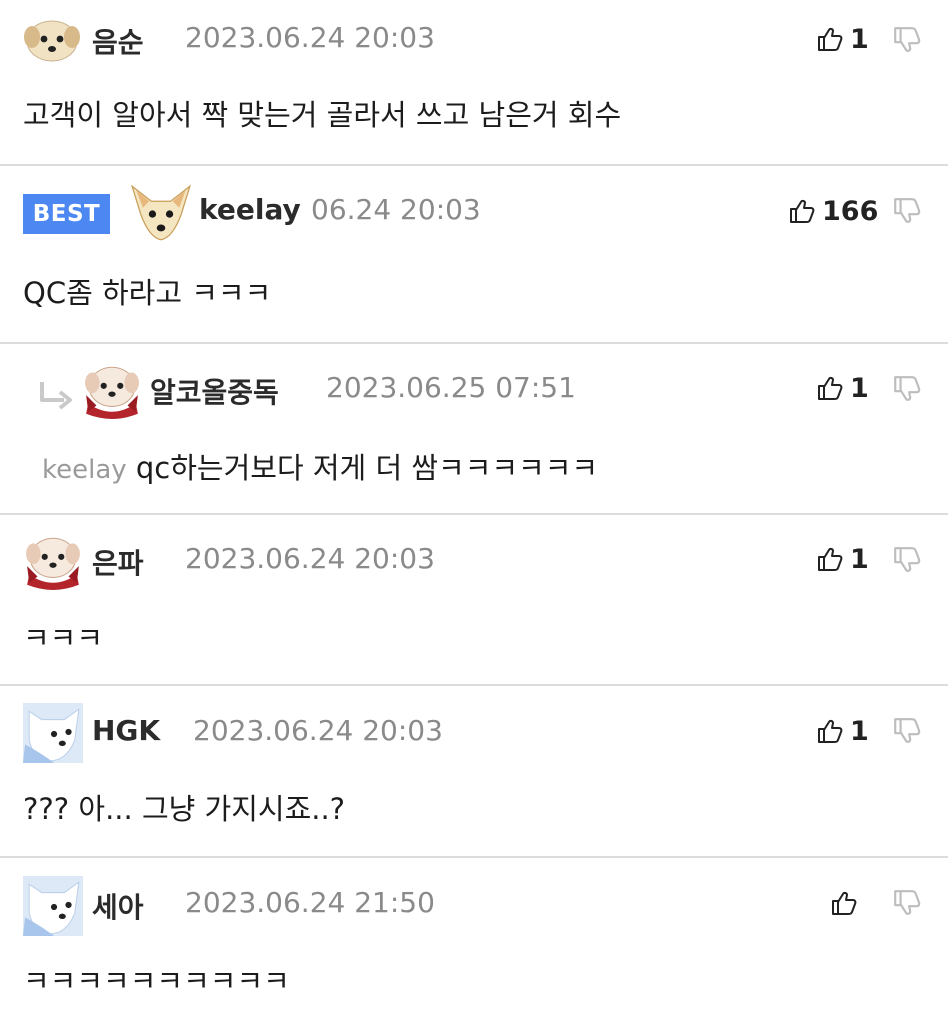  Describe the element at coordinates (118, 906) in the screenshot. I see `comment-author: 세아` at that location.